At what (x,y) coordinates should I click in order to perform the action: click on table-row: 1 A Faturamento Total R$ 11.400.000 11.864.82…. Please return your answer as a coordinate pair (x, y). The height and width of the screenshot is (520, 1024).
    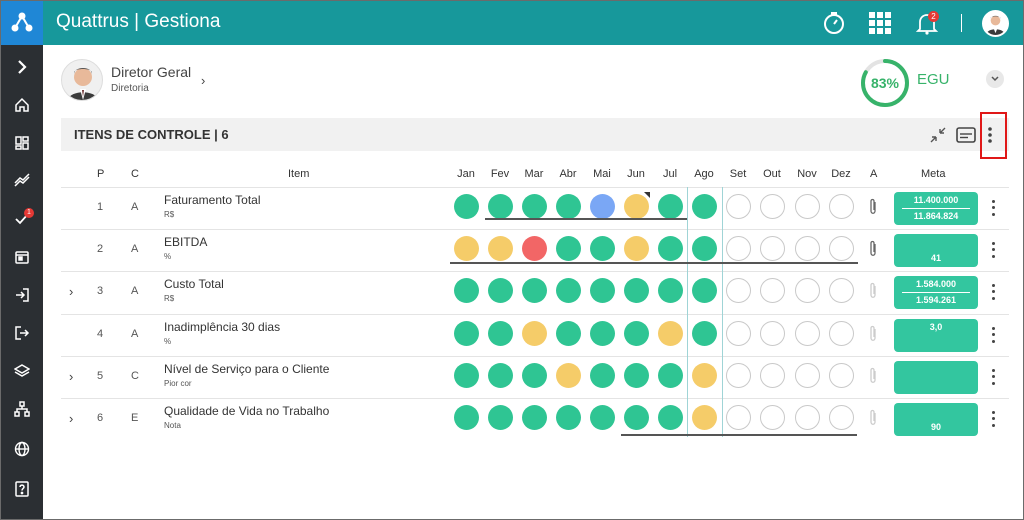
    Looking at the image, I should click on (535, 208).